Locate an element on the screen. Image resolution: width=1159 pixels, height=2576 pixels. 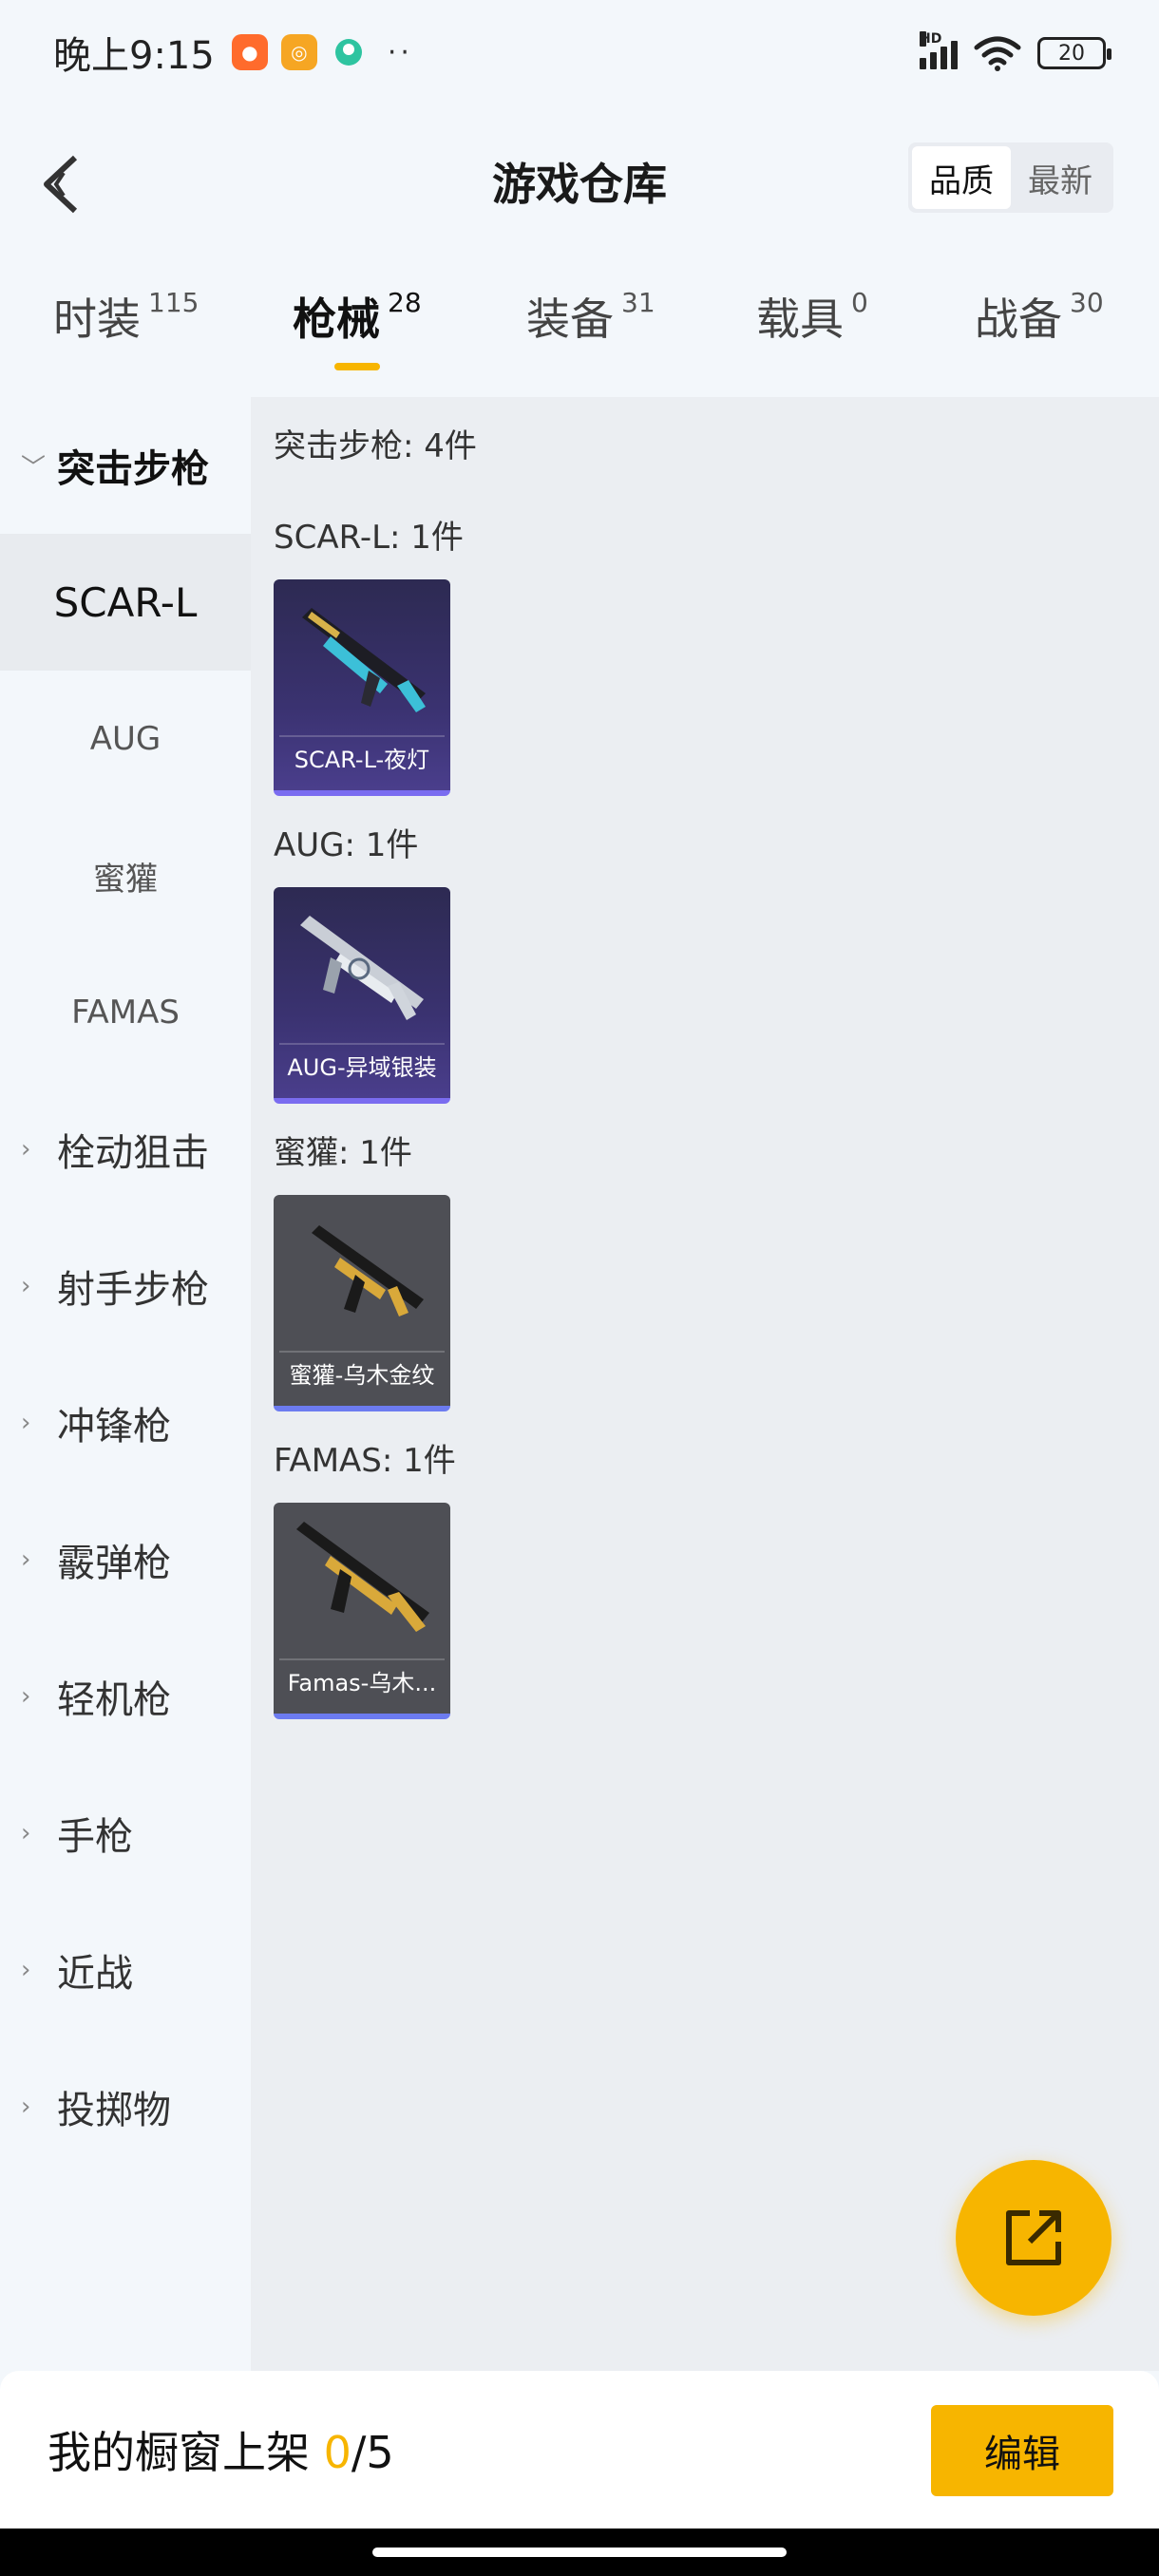
category-summary: 突击步枪: 4件 is located at coordinates (375, 446).